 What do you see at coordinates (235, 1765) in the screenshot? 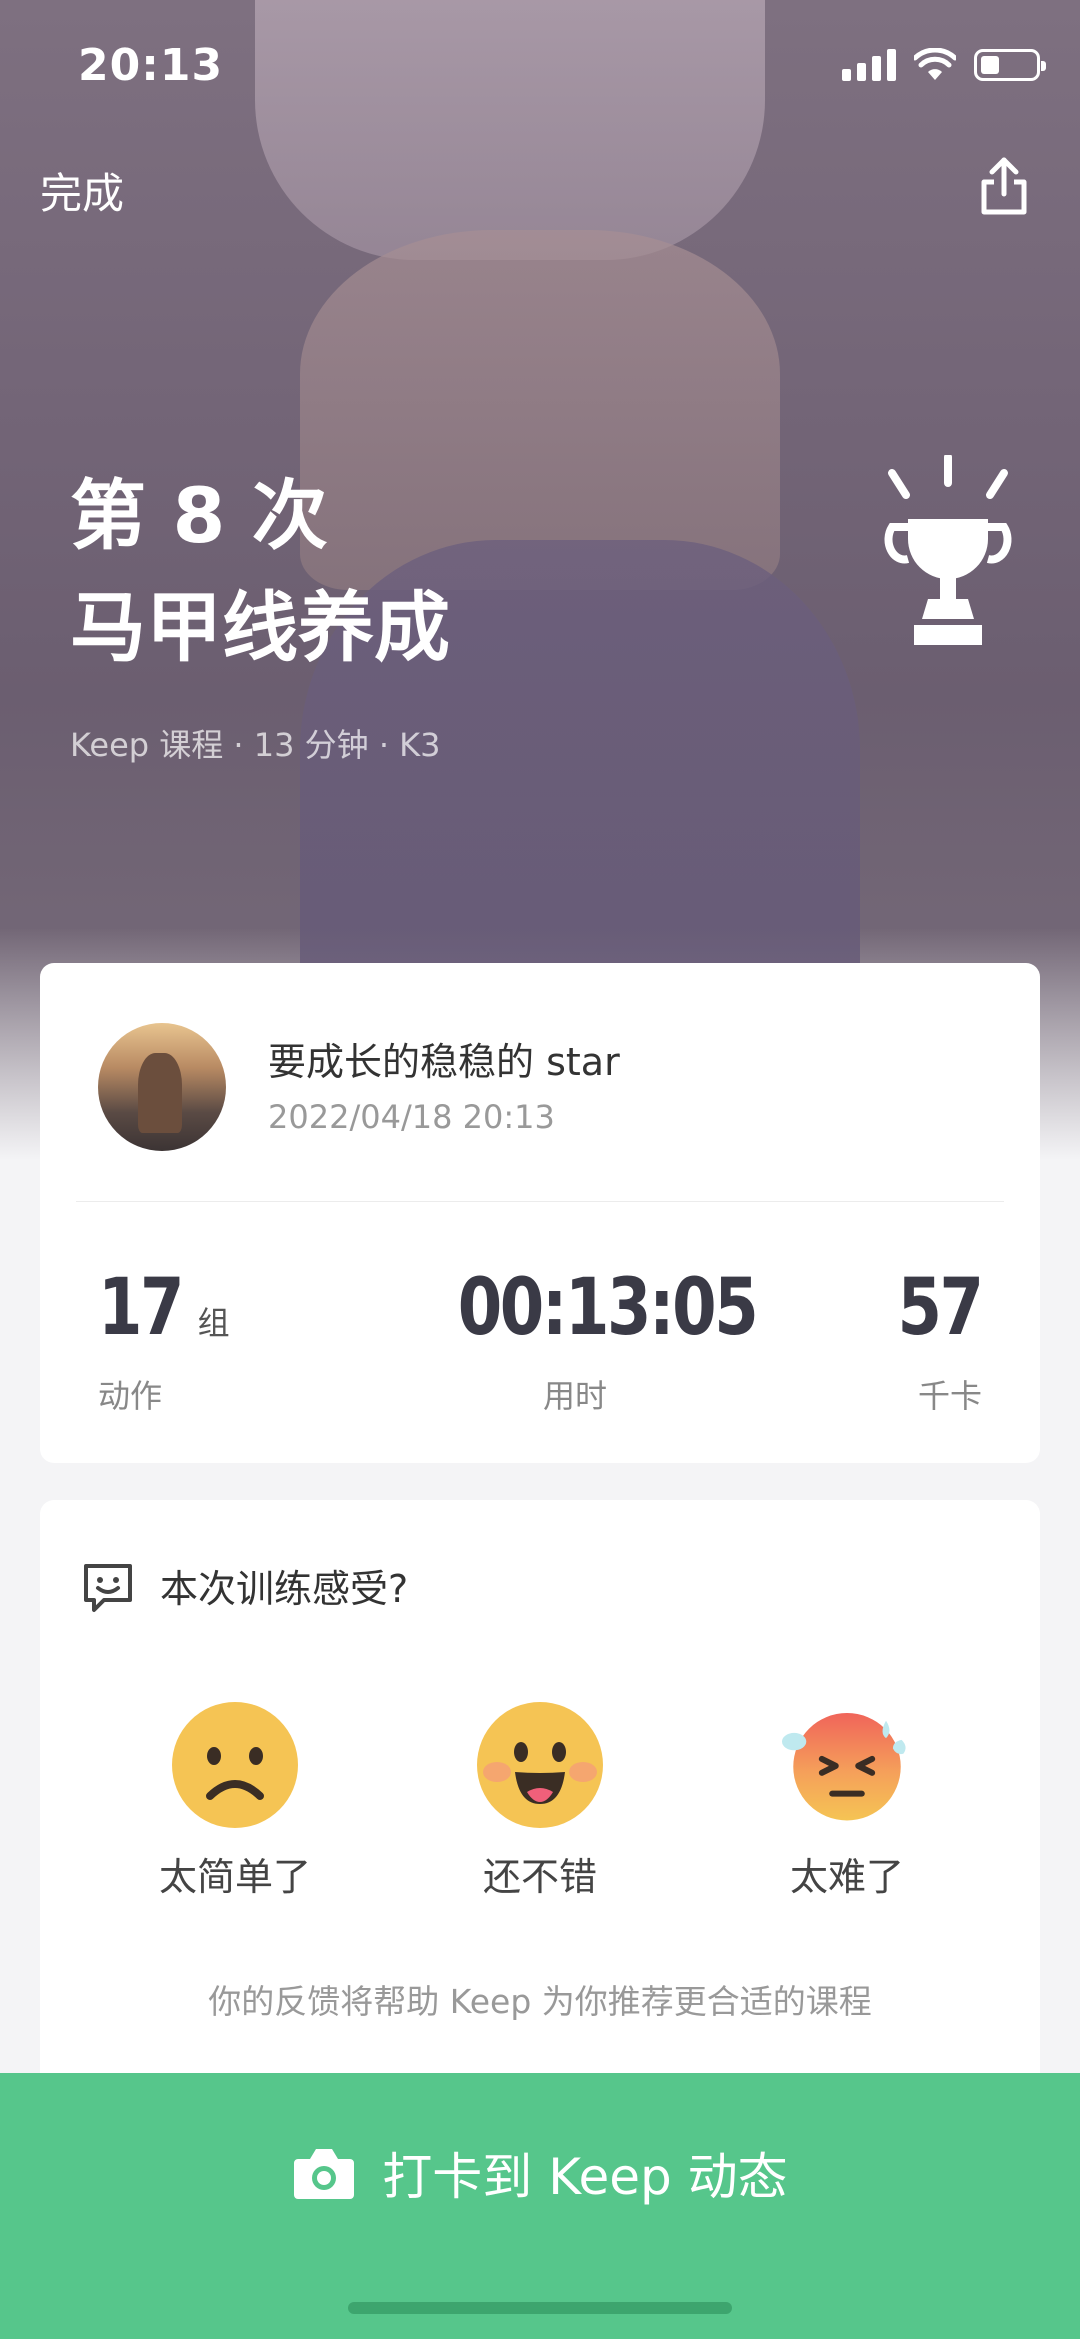
I see `frown-face-icon` at bounding box center [235, 1765].